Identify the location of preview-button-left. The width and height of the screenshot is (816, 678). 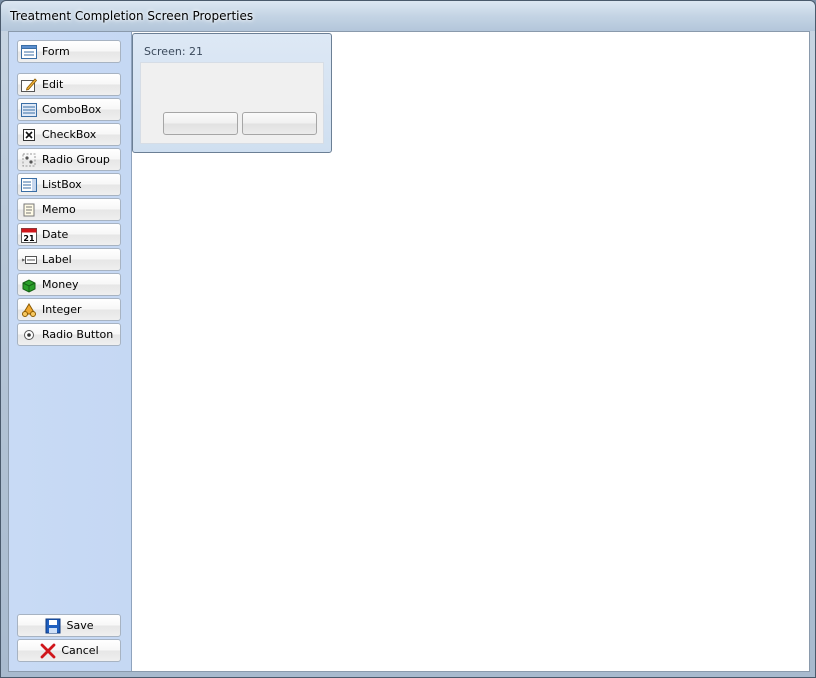
(200, 123).